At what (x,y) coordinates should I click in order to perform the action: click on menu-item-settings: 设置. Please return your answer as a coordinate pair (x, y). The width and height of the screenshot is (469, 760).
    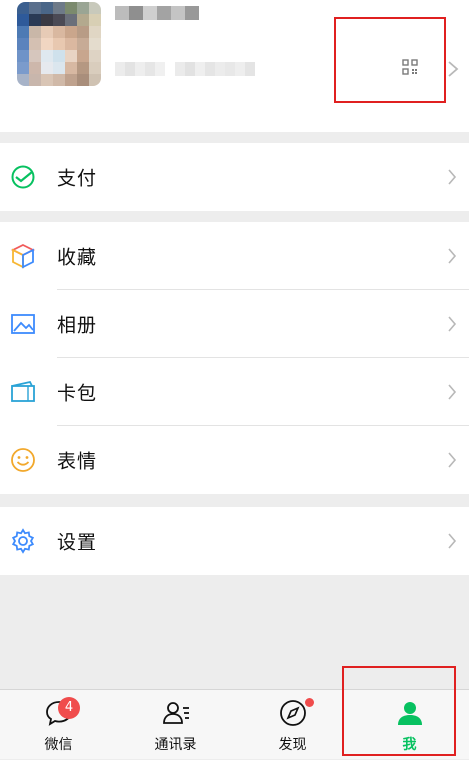
    Looking at the image, I should click on (234, 541).